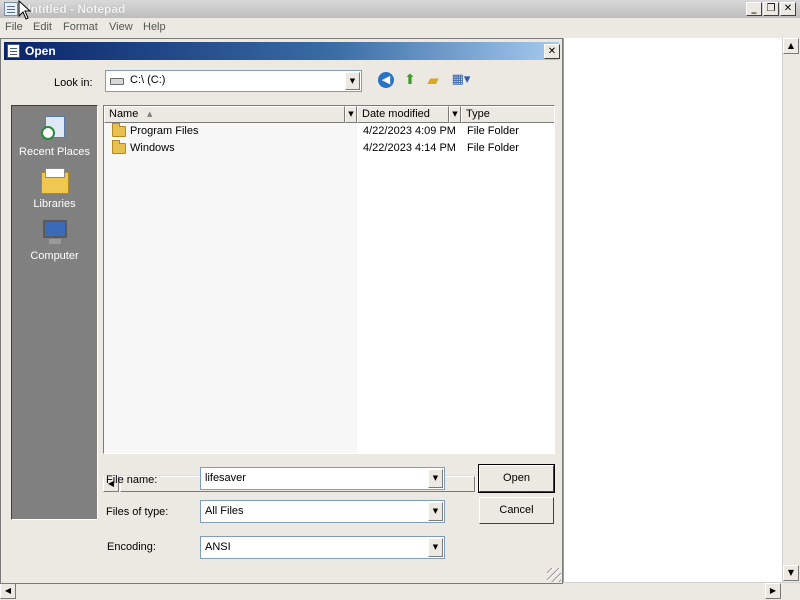  I want to click on scroll-right-arrow-icon: ▶, so click(773, 591).